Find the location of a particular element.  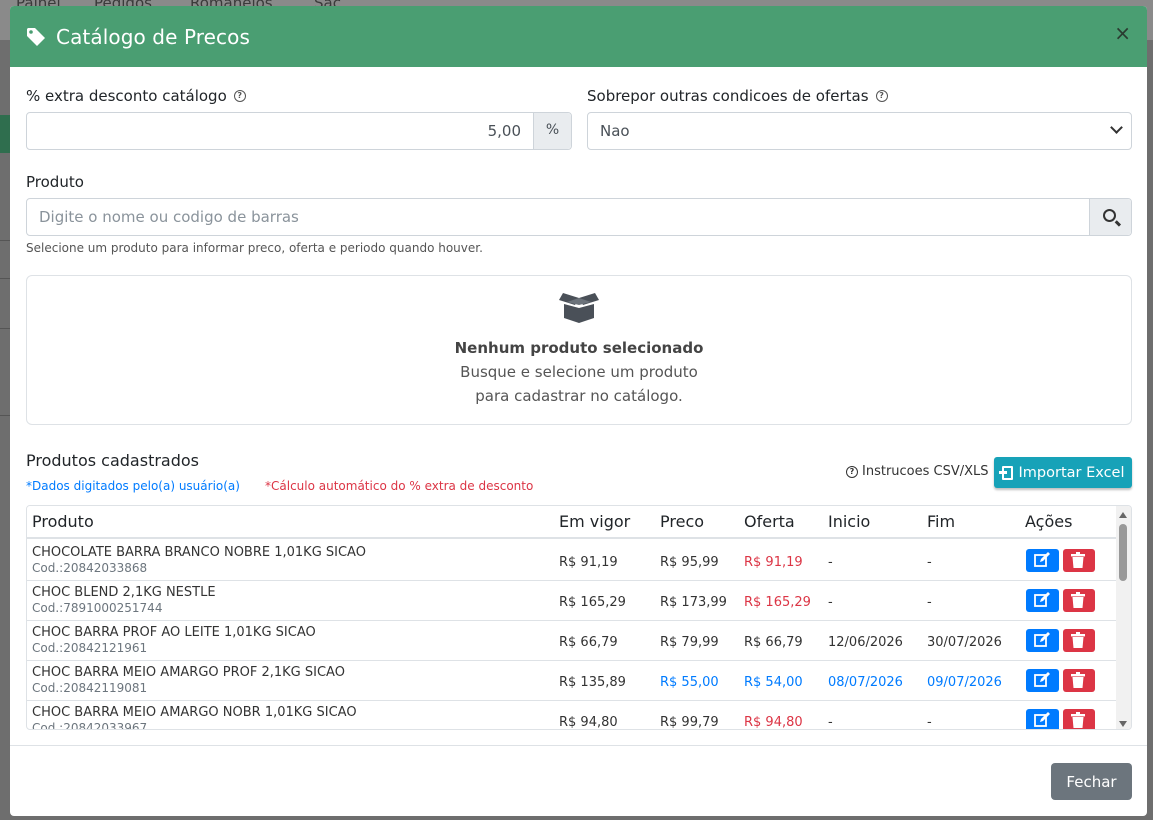

modal-title: Catálogo de Precos is located at coordinates (153, 36).